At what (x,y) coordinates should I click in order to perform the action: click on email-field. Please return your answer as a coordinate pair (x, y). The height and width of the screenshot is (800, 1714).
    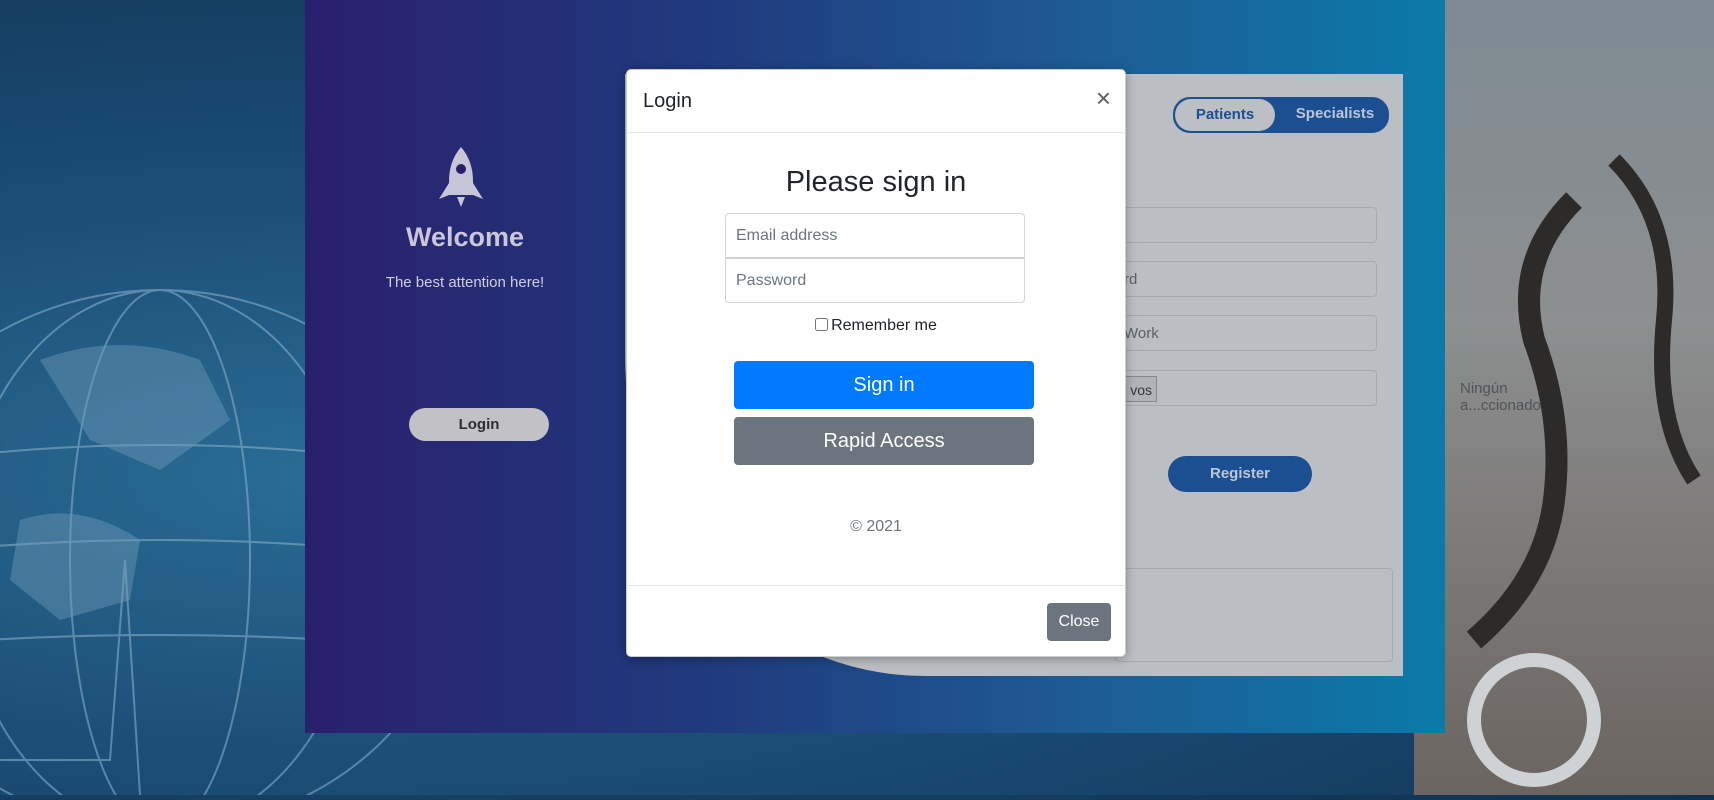
    Looking at the image, I should click on (875, 235).